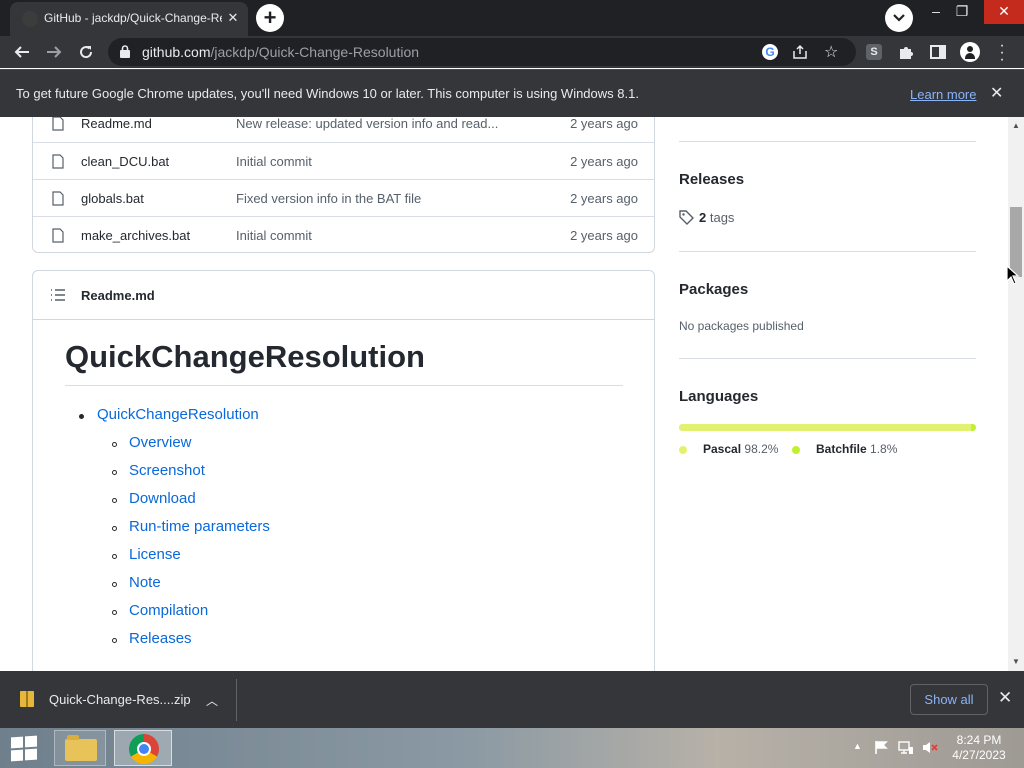 The height and width of the screenshot is (768, 1024). I want to click on download-shelf-close-icon: ✕, so click(1005, 698).